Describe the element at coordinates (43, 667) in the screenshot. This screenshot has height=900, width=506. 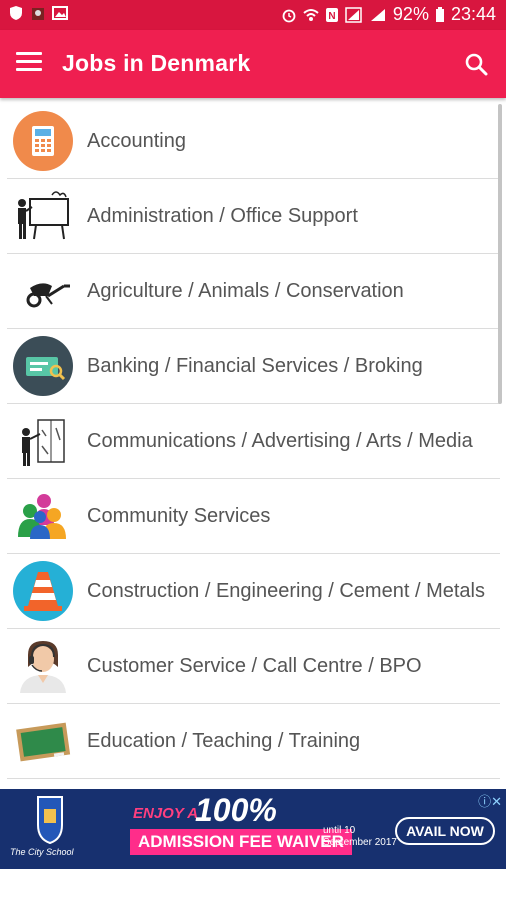
I see `headset-agent-icon` at that location.